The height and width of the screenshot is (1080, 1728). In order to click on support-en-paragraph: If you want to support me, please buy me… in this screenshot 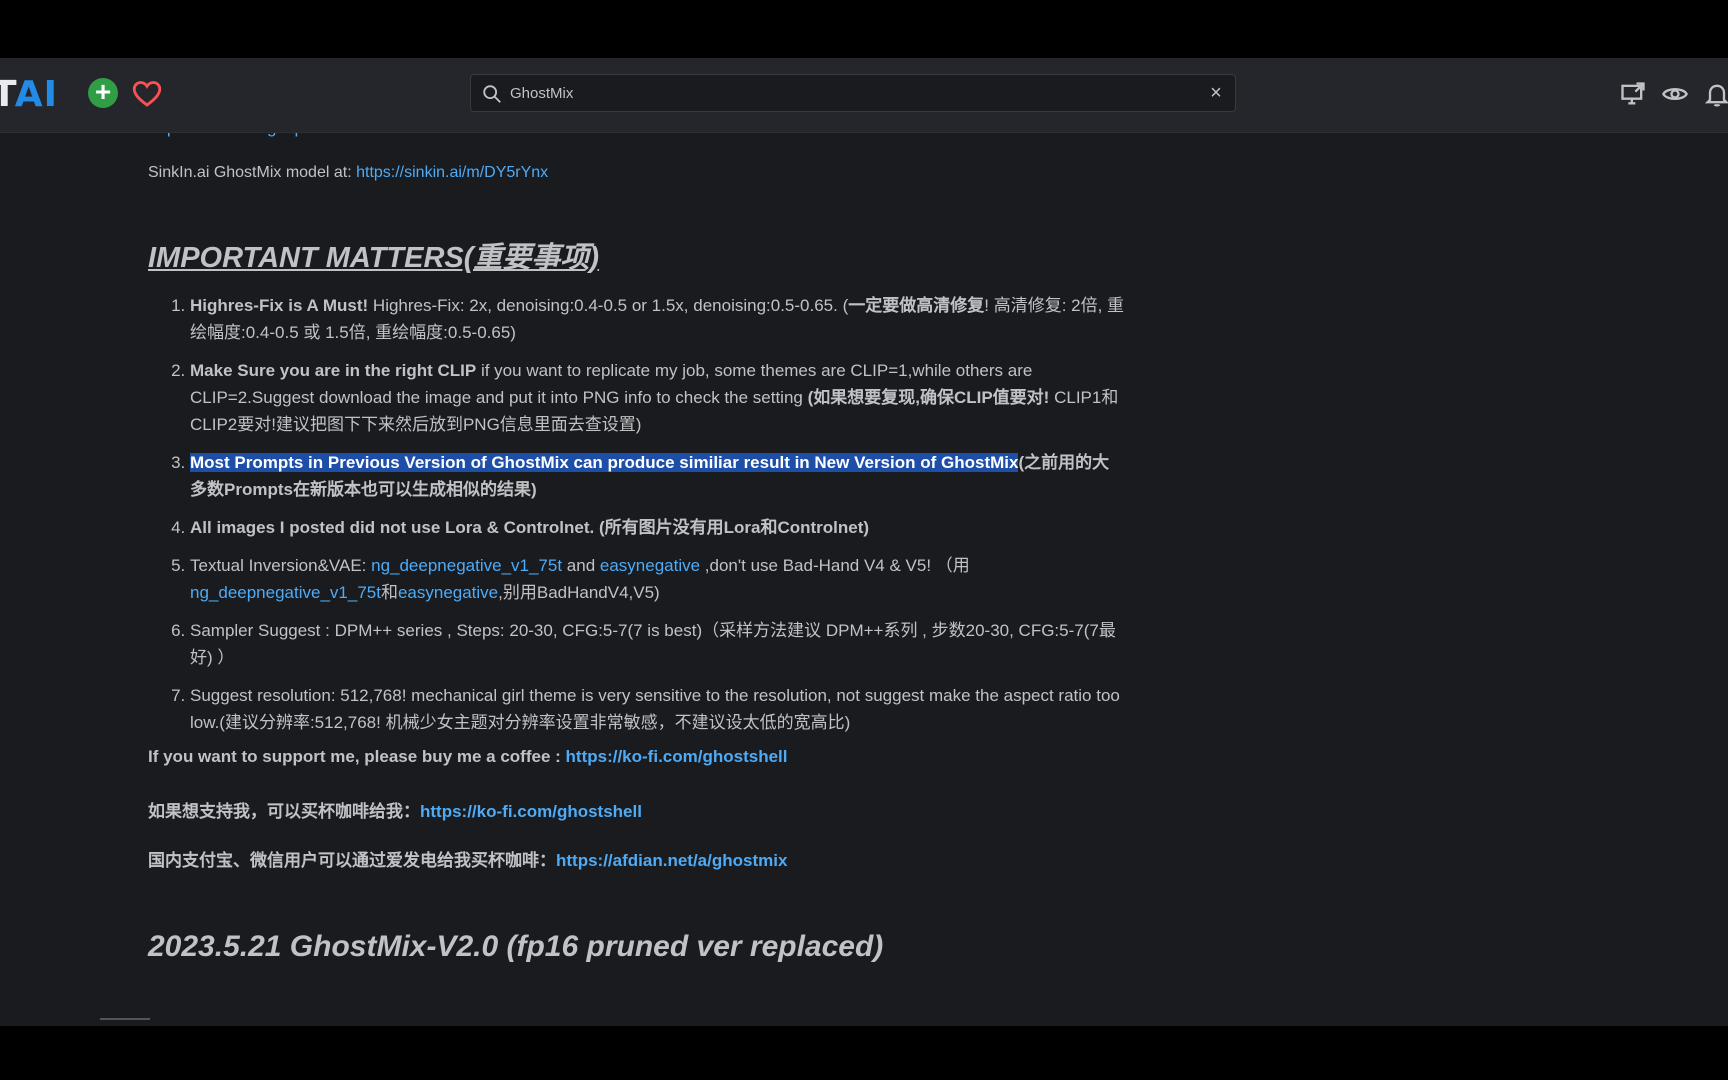, I will do `click(468, 756)`.